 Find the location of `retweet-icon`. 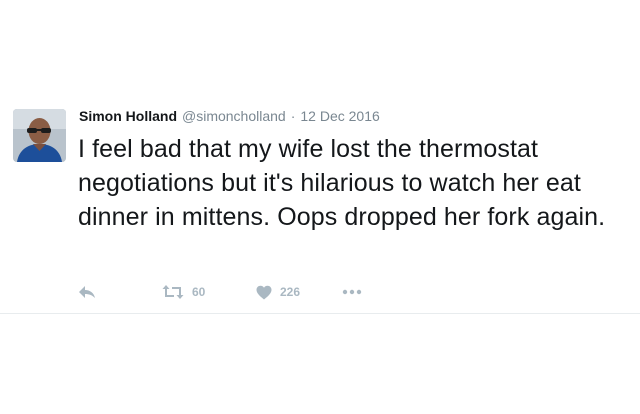

retweet-icon is located at coordinates (173, 292).